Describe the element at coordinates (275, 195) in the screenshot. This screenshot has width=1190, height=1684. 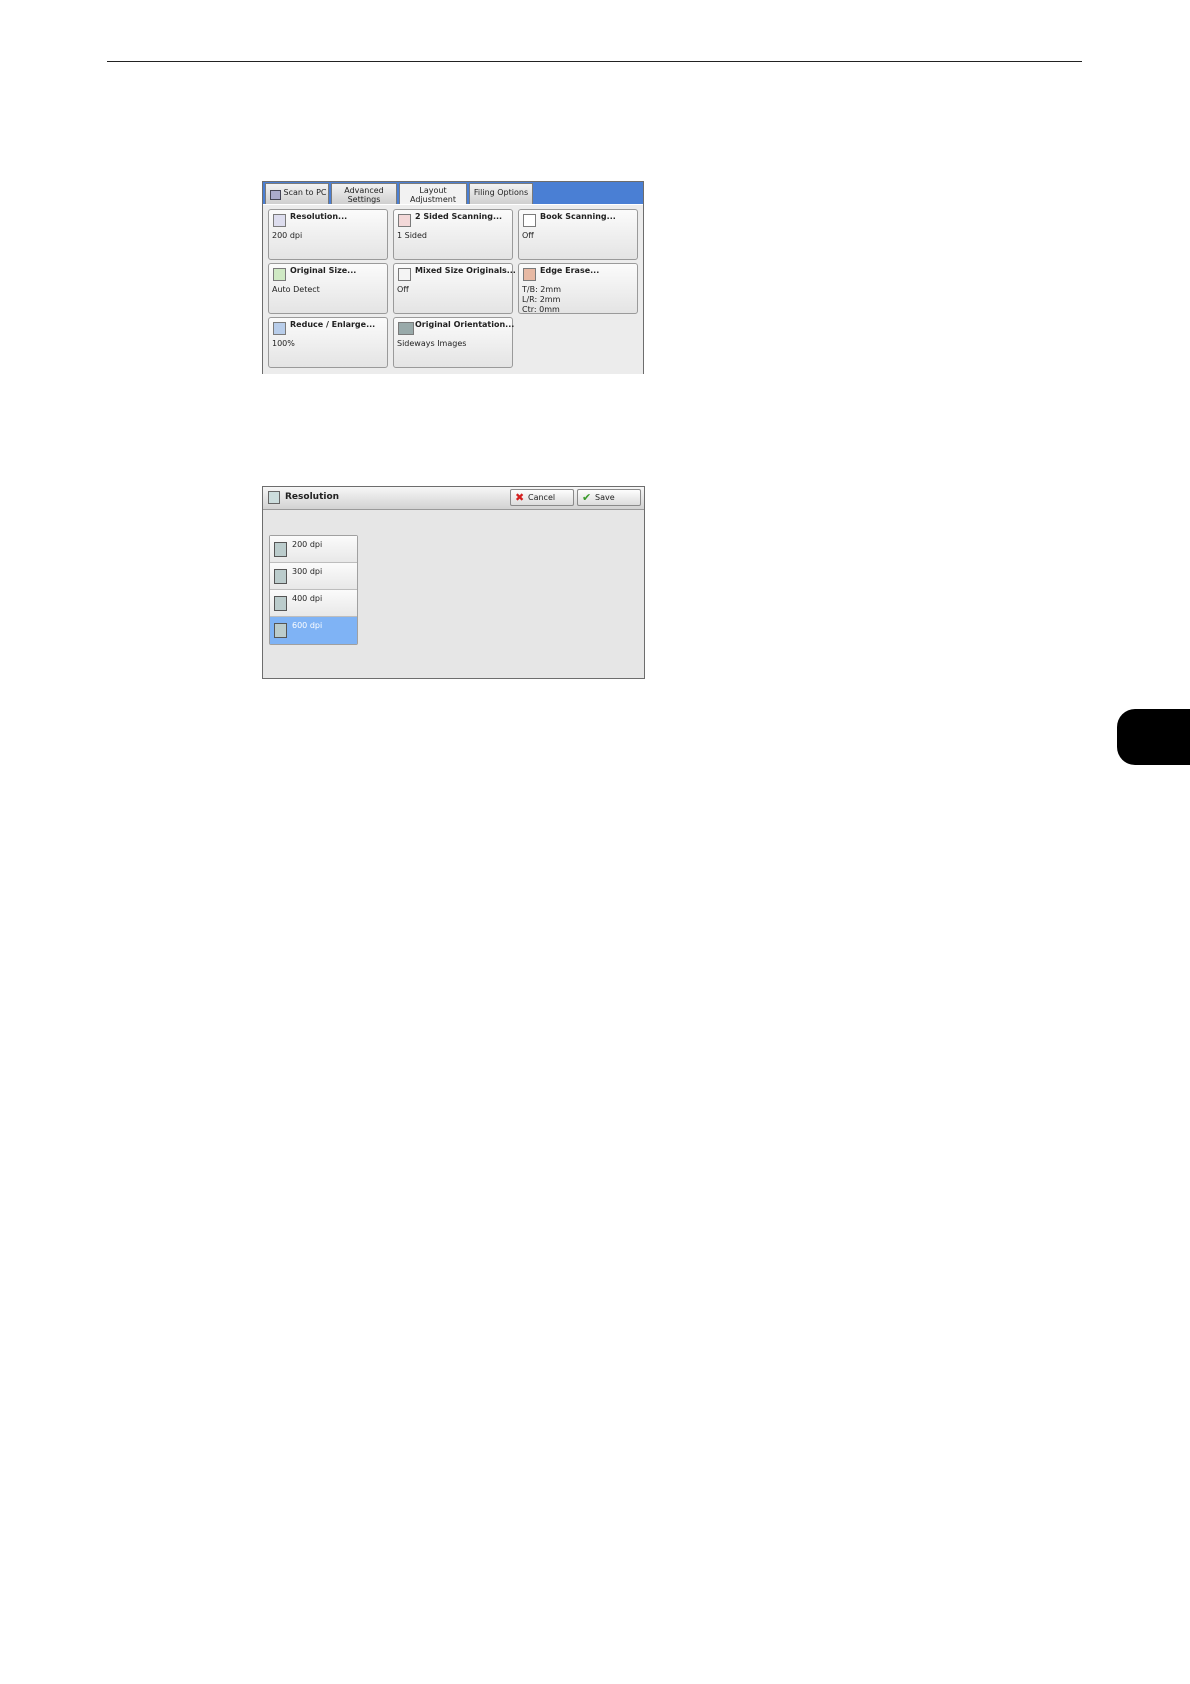
I see `scan-to-pc-icon` at that location.